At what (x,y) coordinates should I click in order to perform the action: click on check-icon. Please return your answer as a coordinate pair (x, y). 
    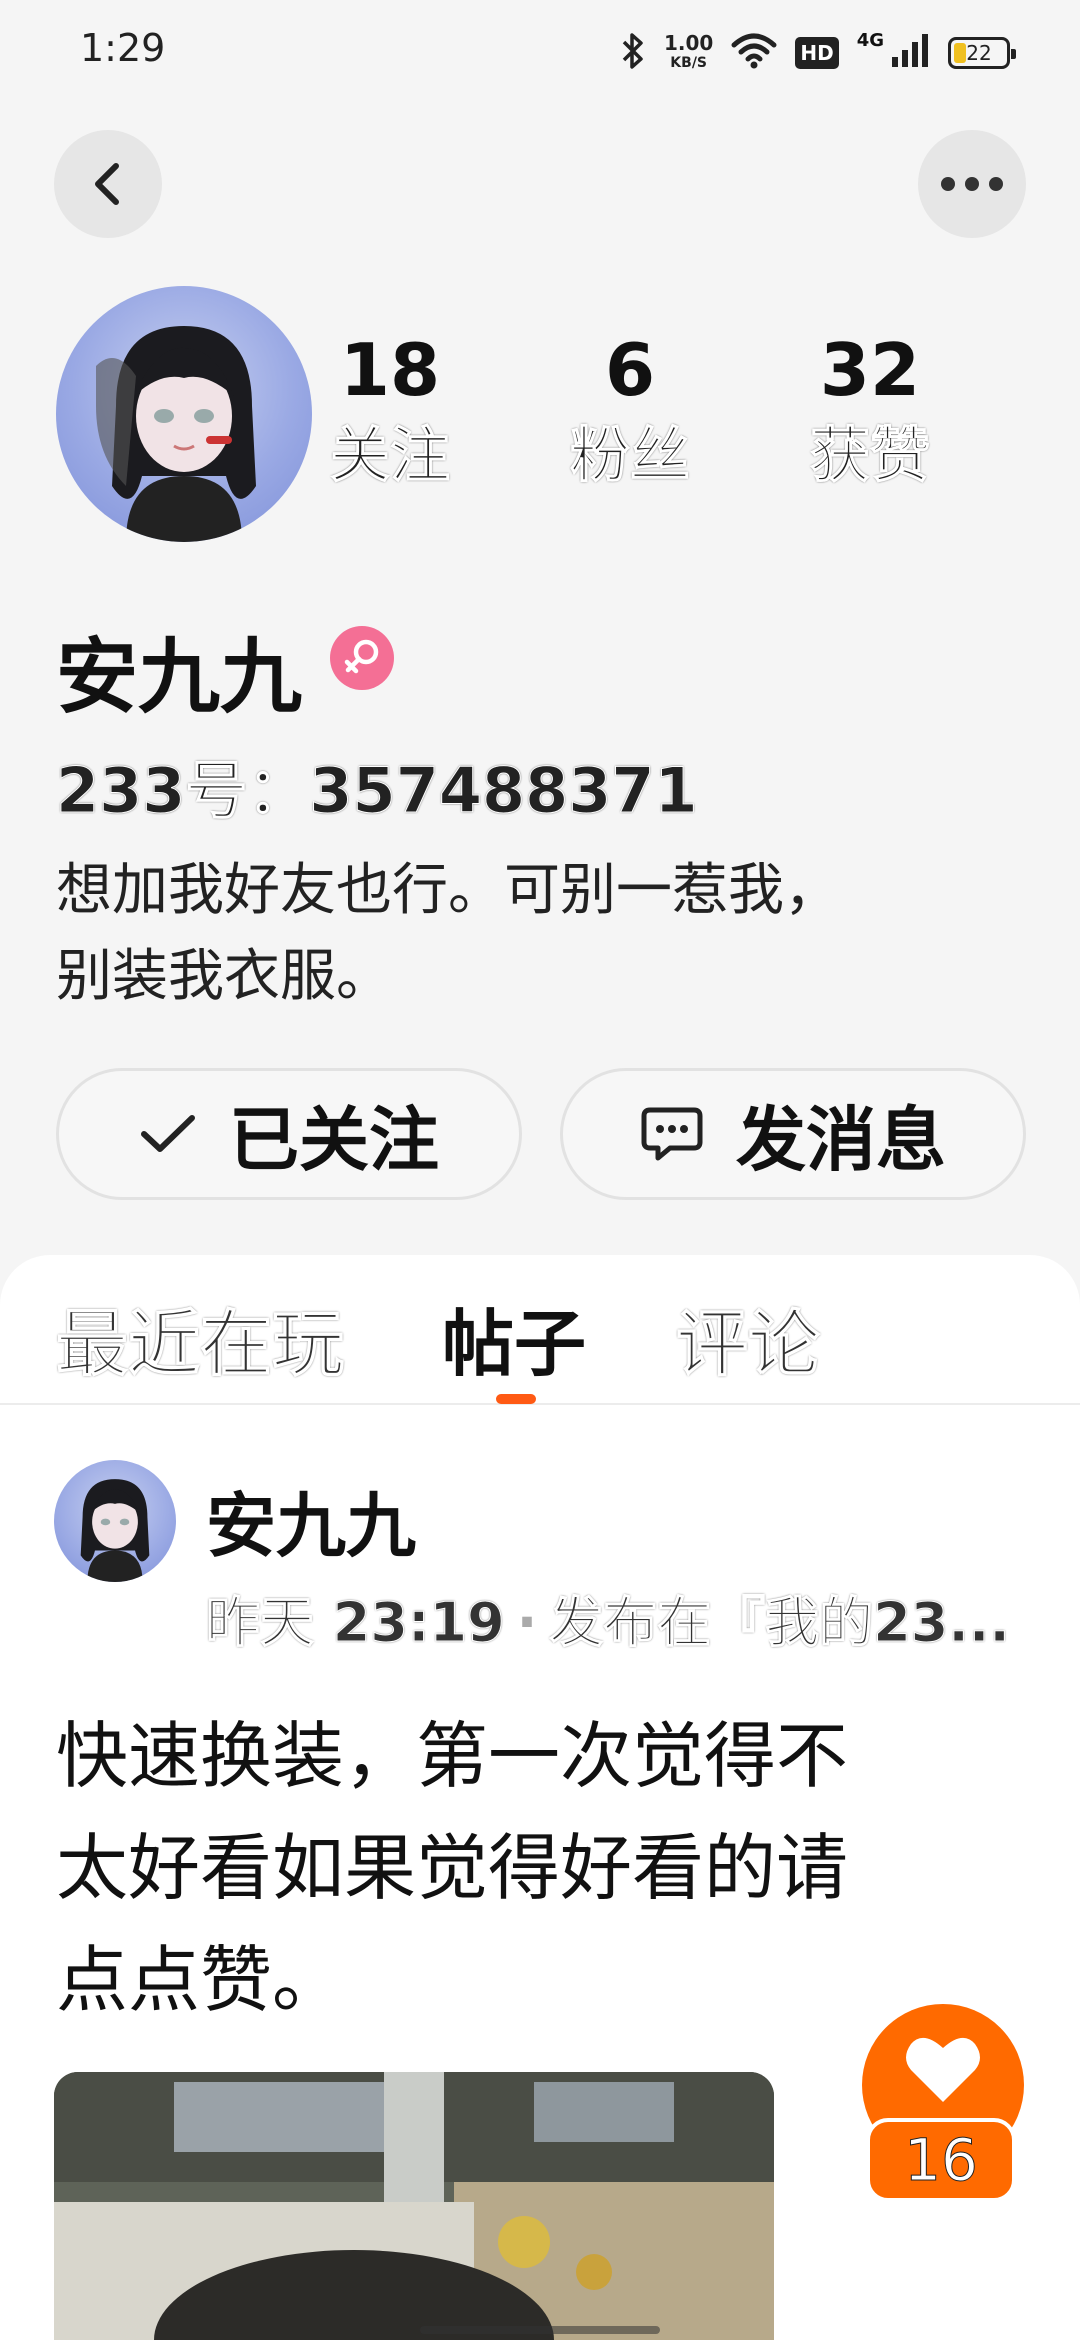
    Looking at the image, I should click on (168, 1133).